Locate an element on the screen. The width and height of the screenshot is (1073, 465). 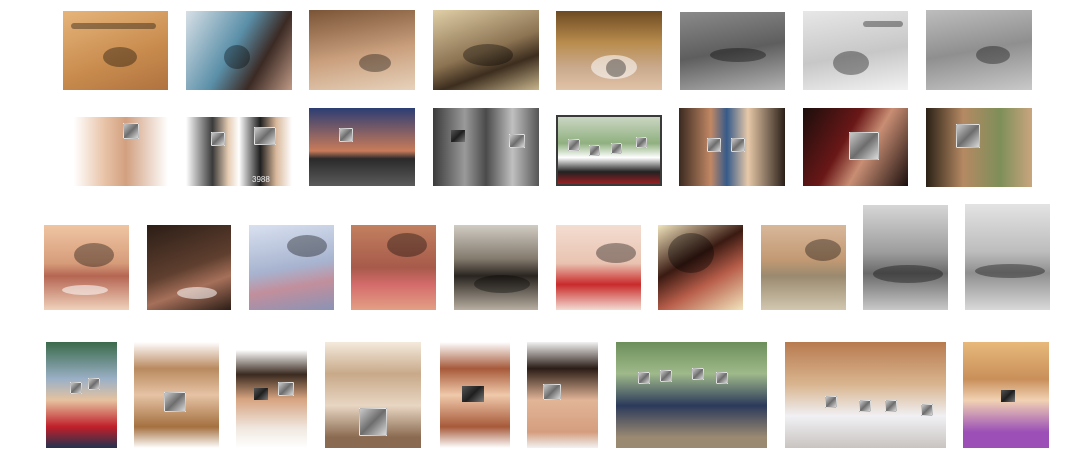
mustache is located at coordinates (502, 284).